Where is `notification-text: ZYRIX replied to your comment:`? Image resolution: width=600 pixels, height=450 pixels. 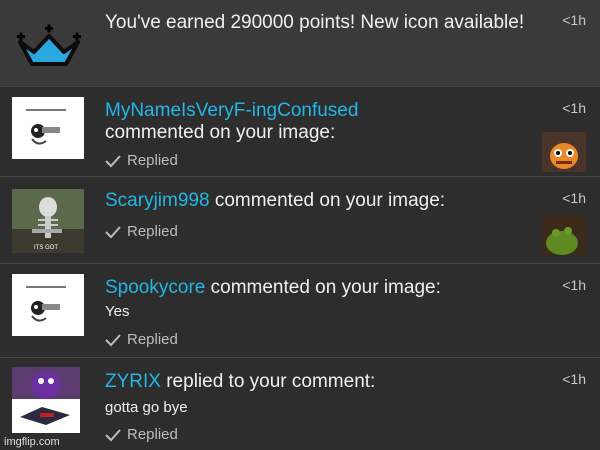 notification-text: ZYRIX replied to your comment: is located at coordinates (325, 382).